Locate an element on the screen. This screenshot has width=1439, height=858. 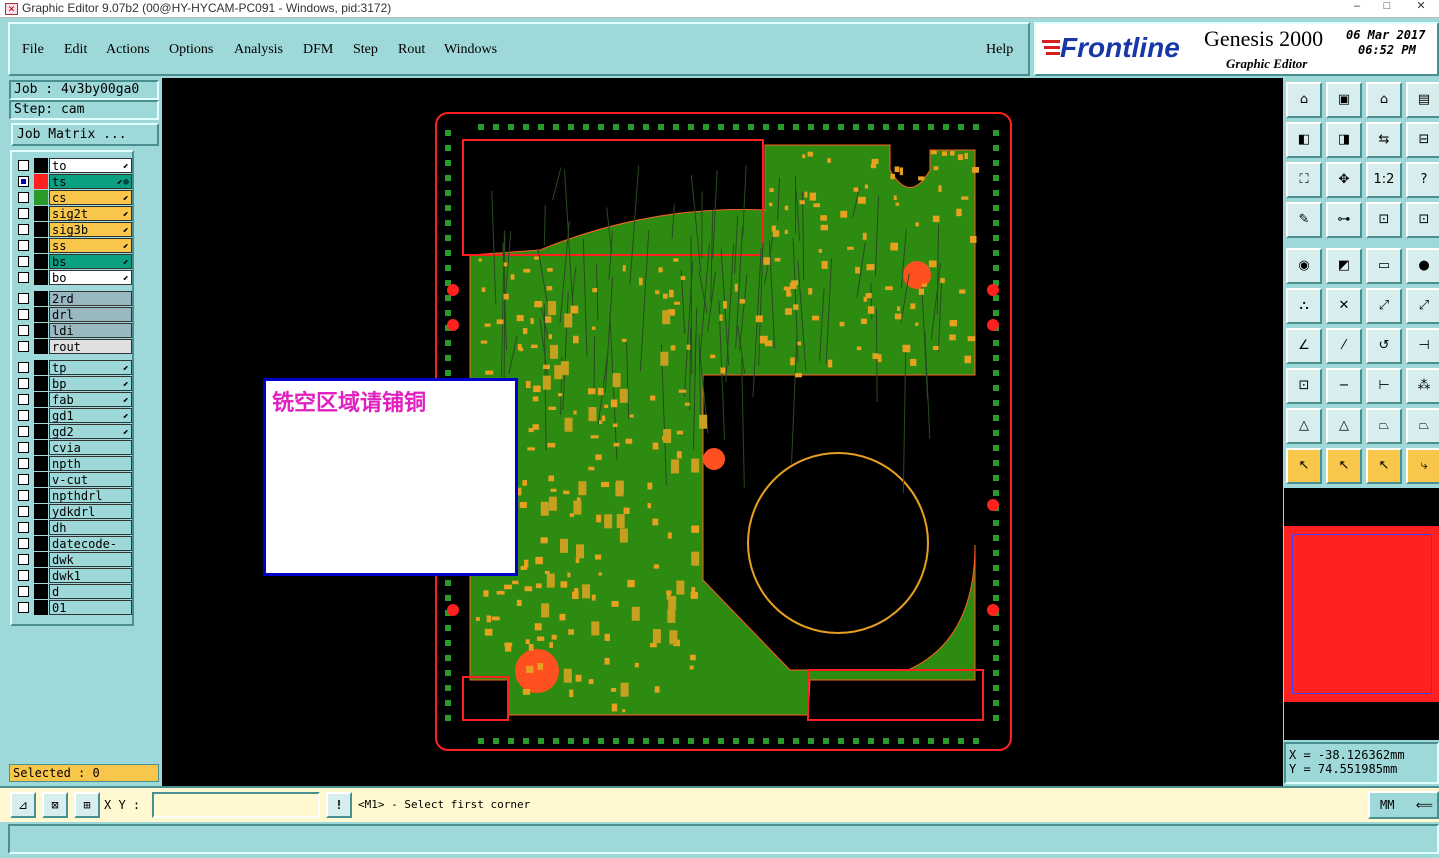
layer-row-ldi: ldi is located at coordinates (73, 330).